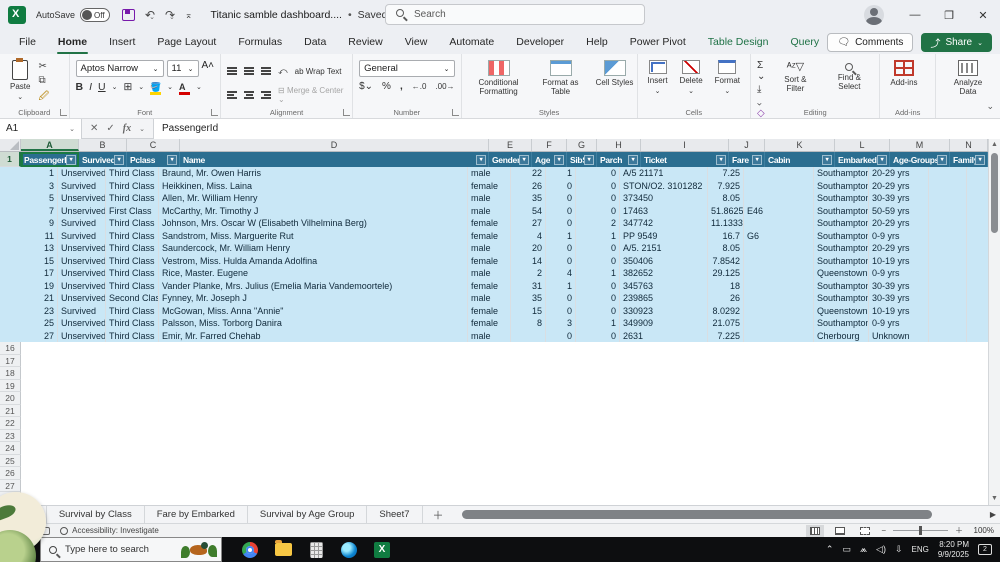 The width and height of the screenshot is (1000, 562). Describe the element at coordinates (29, 235) in the screenshot. I see `cell: 11` at that location.